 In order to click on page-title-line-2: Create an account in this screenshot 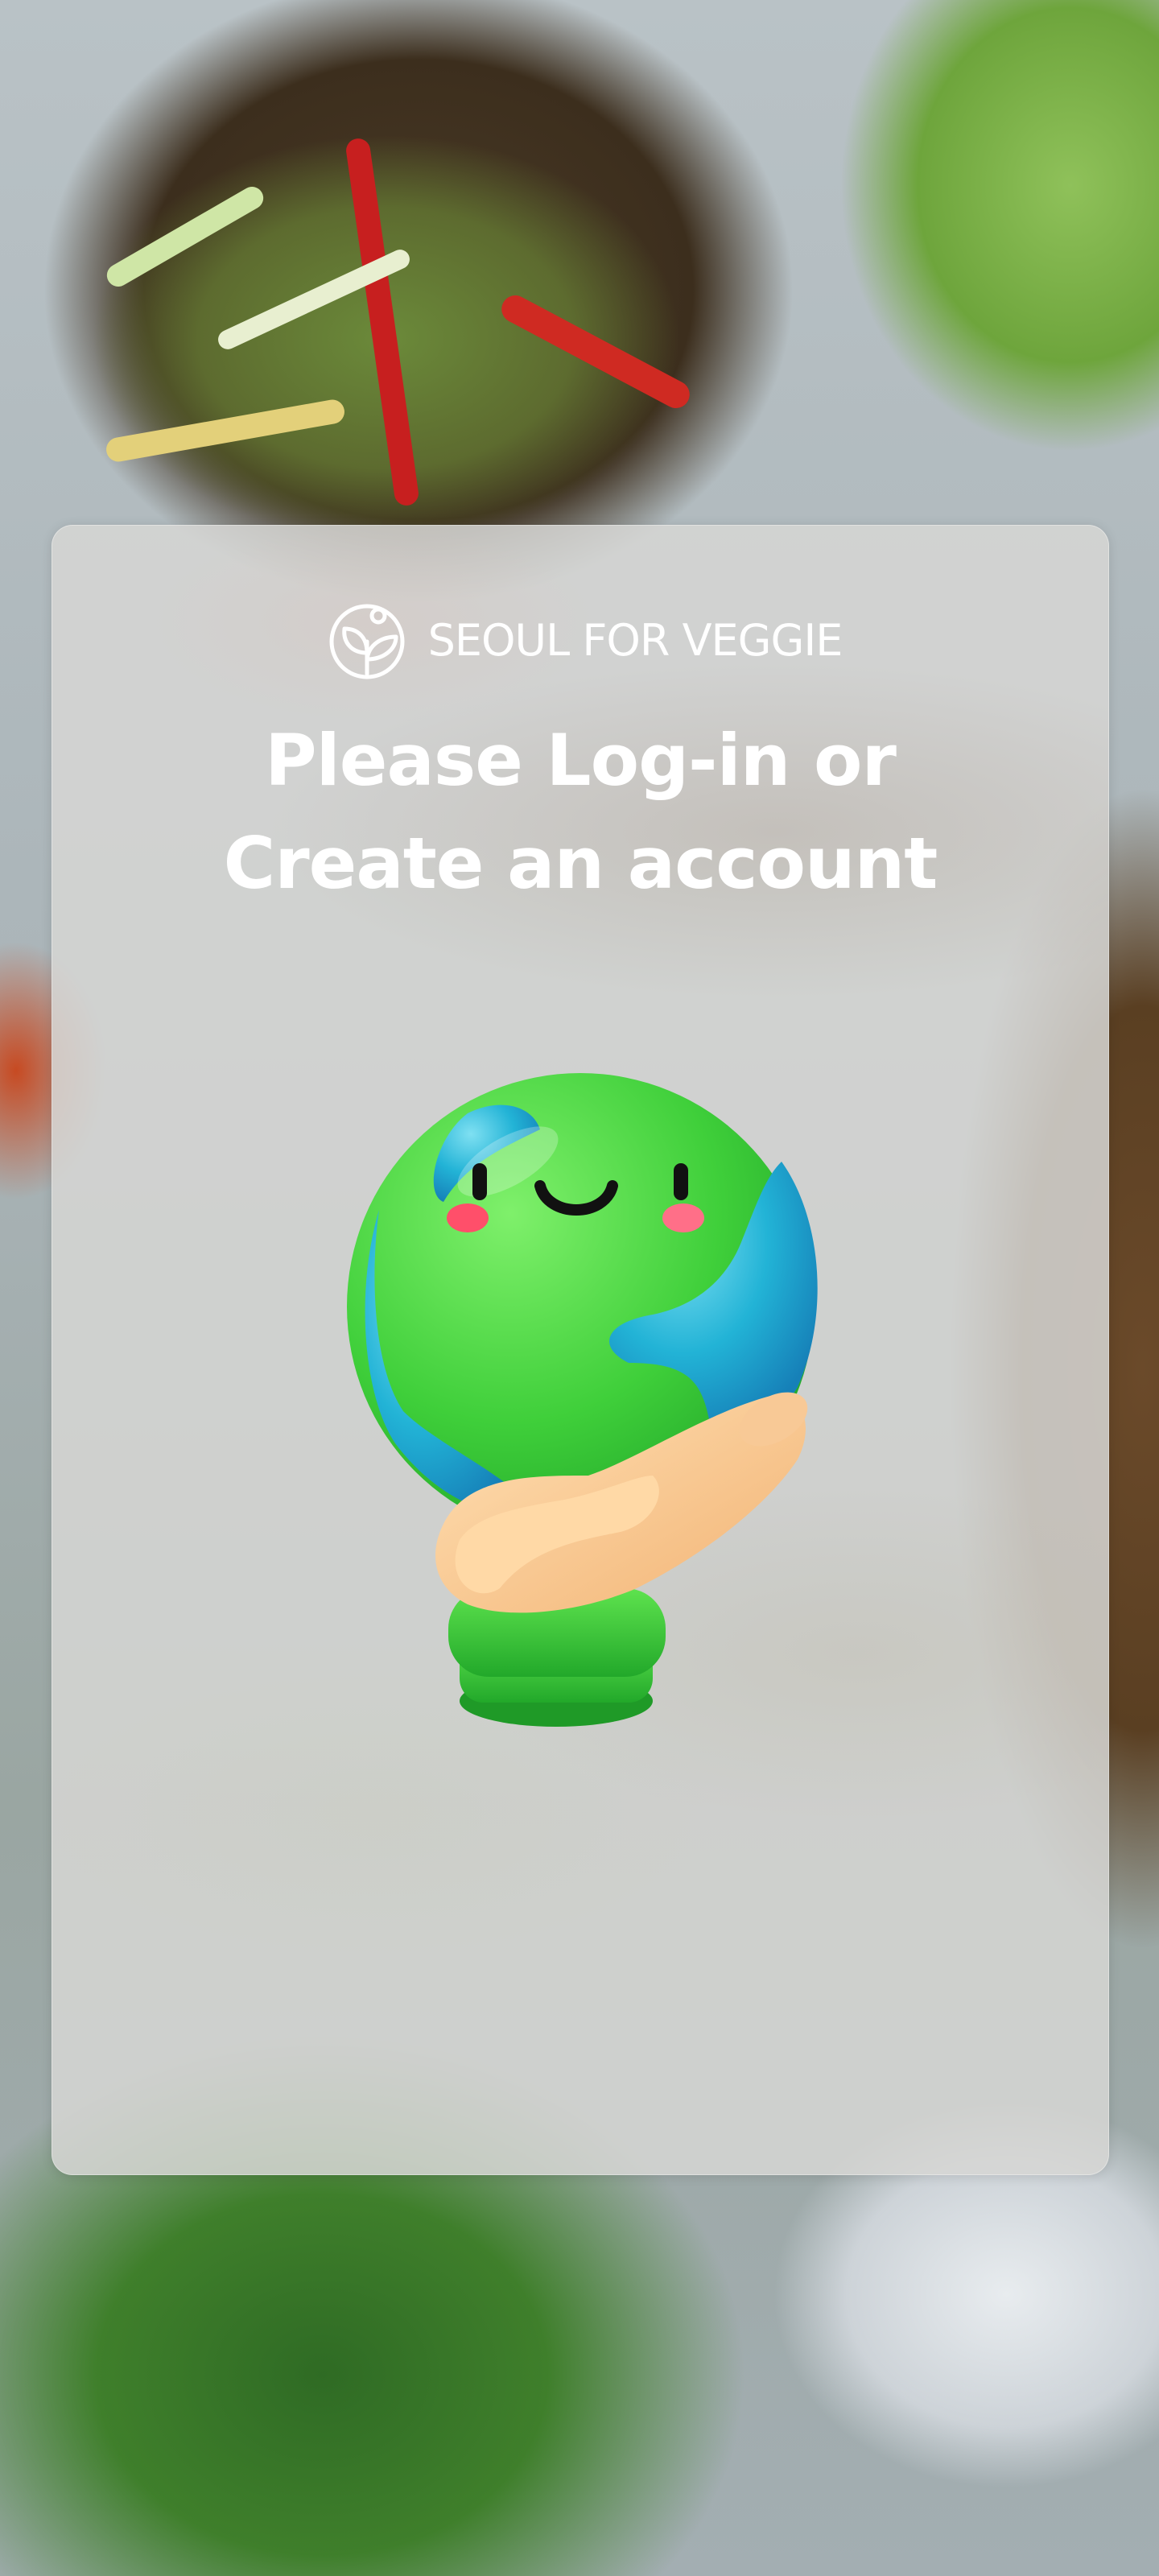, I will do `click(580, 863)`.